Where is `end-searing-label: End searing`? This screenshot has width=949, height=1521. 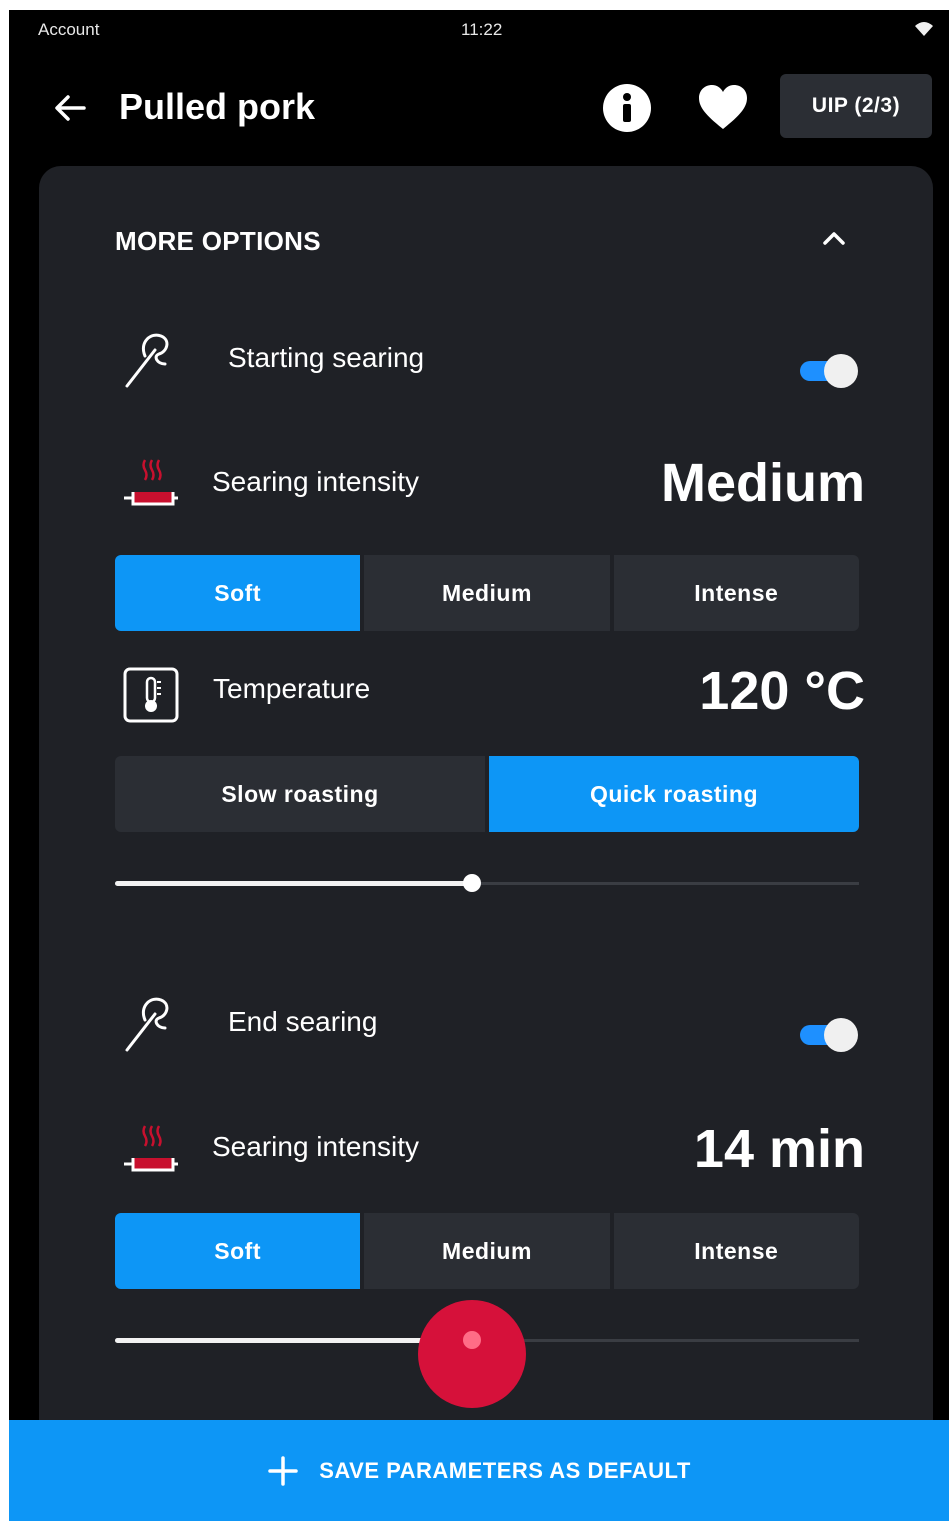
end-searing-label: End searing is located at coordinates (303, 1021).